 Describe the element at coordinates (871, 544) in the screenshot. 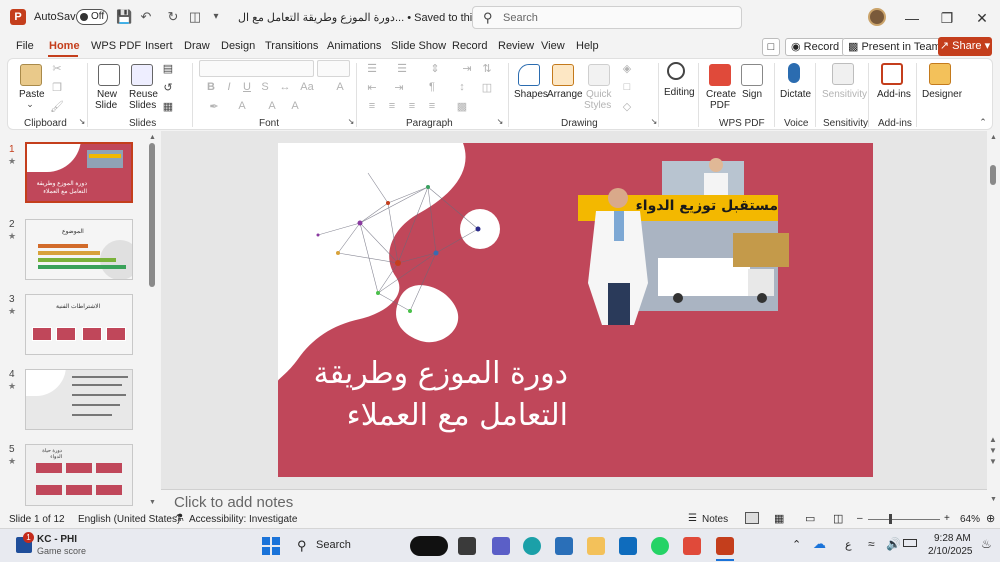

I see `wifi-icon: ≈` at that location.